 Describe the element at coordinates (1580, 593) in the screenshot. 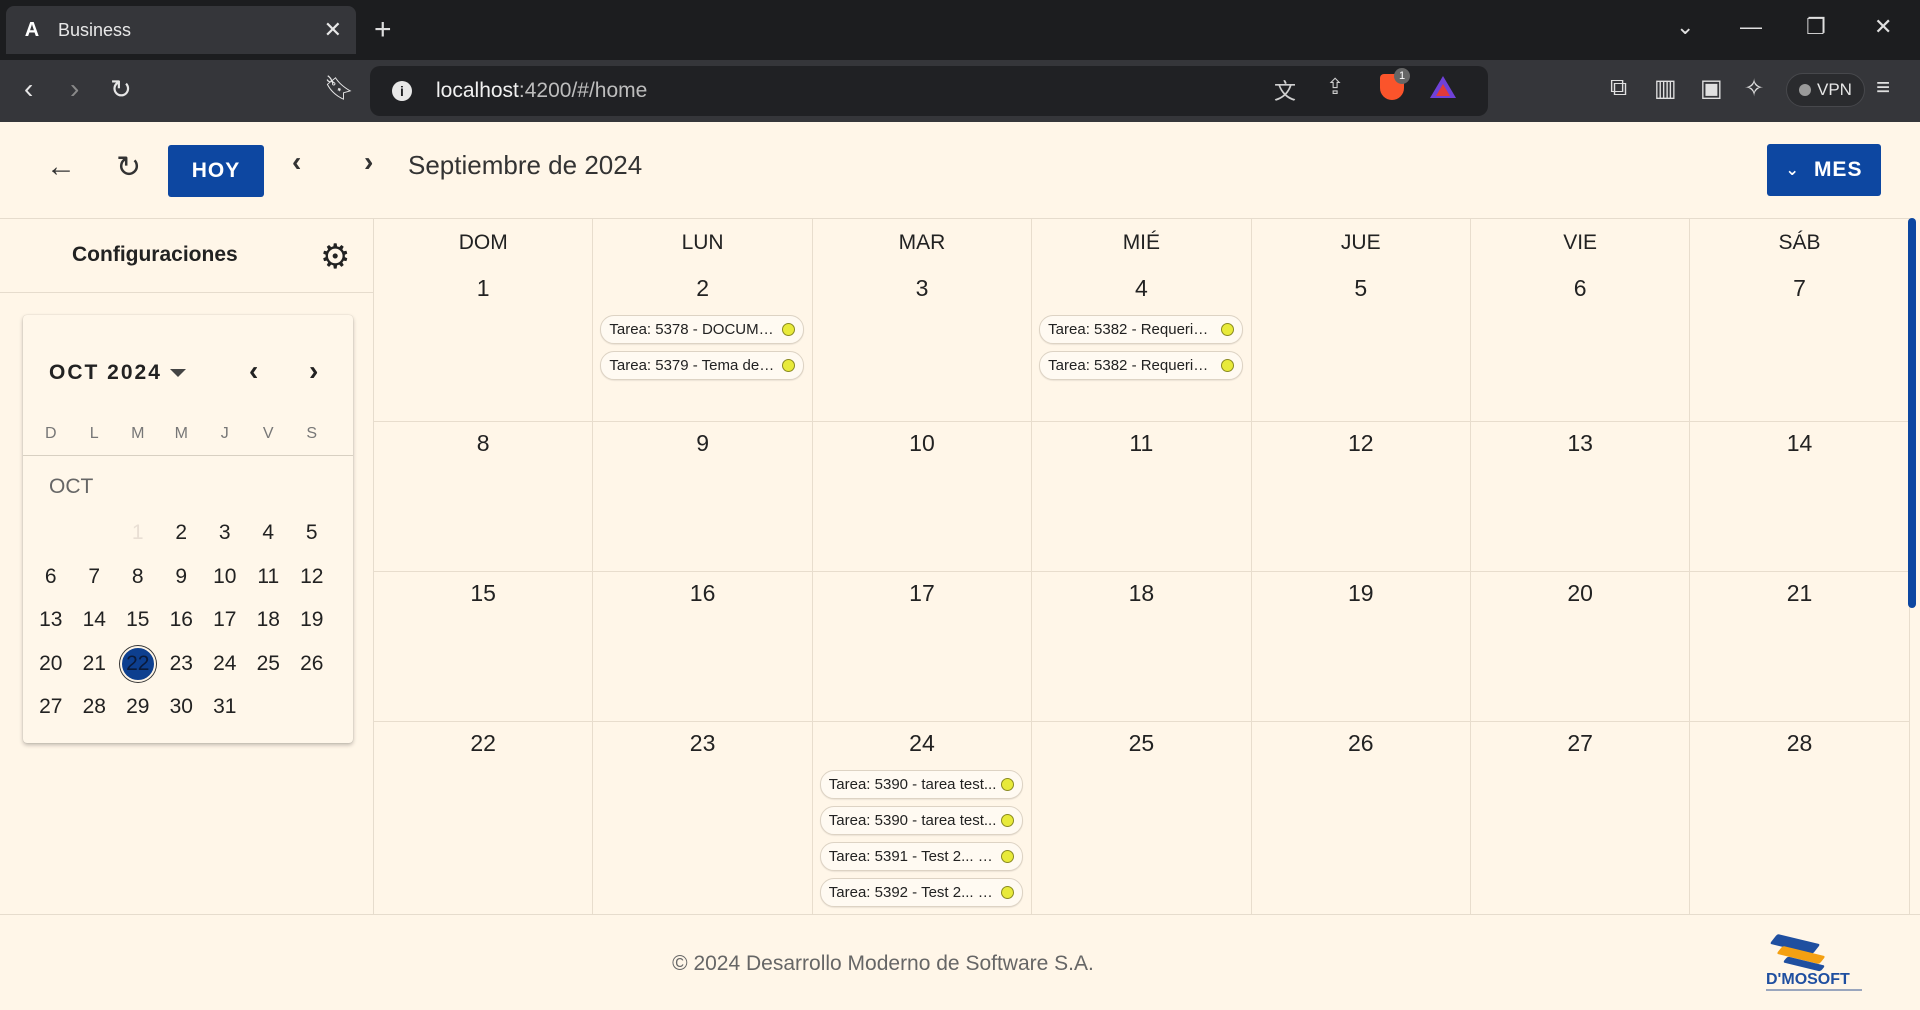

I see `day-number: 20` at that location.